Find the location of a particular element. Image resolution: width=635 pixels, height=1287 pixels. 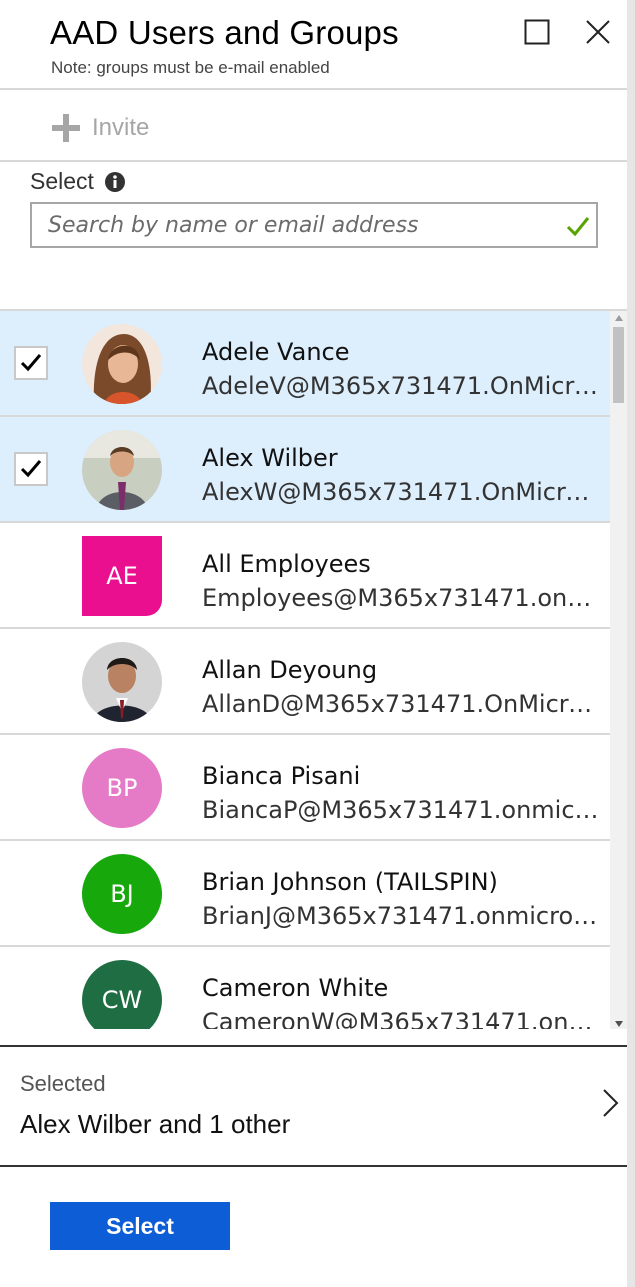

valid-check-icon is located at coordinates (578, 227).